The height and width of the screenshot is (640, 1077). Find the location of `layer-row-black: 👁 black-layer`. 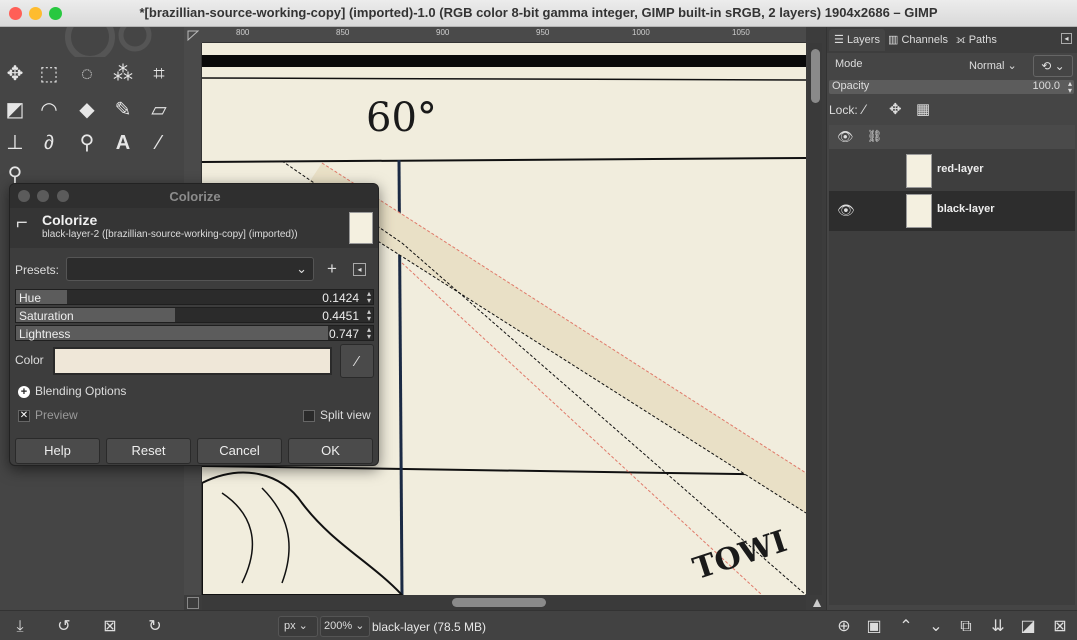

layer-row-black: 👁 black-layer is located at coordinates (952, 211).